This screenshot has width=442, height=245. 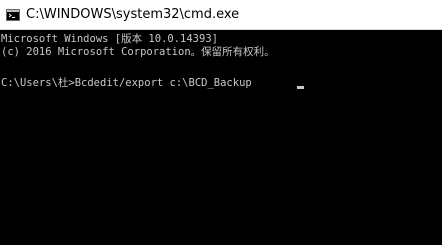 I want to click on cmd-icon, so click(x=13, y=15).